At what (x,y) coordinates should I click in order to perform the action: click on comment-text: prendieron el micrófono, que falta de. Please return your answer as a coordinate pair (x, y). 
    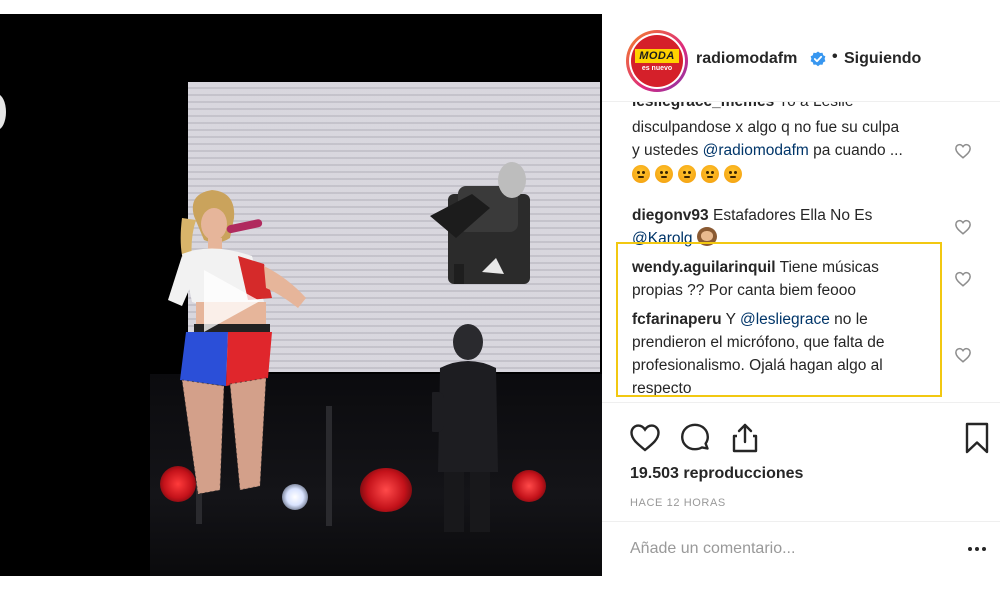
    Looking at the image, I should click on (758, 342).